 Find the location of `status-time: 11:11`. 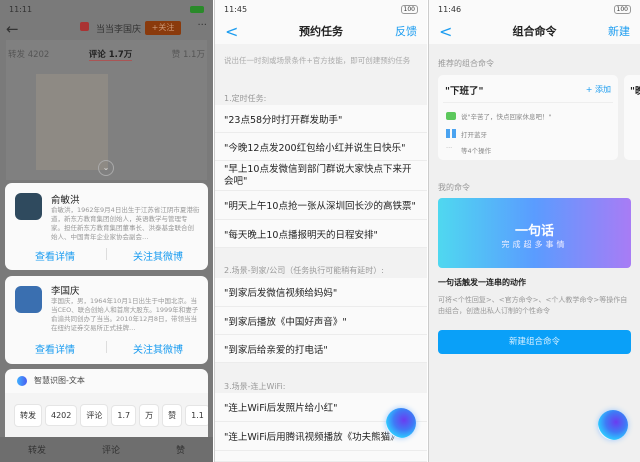

status-time: 11:11 is located at coordinates (21, 9).